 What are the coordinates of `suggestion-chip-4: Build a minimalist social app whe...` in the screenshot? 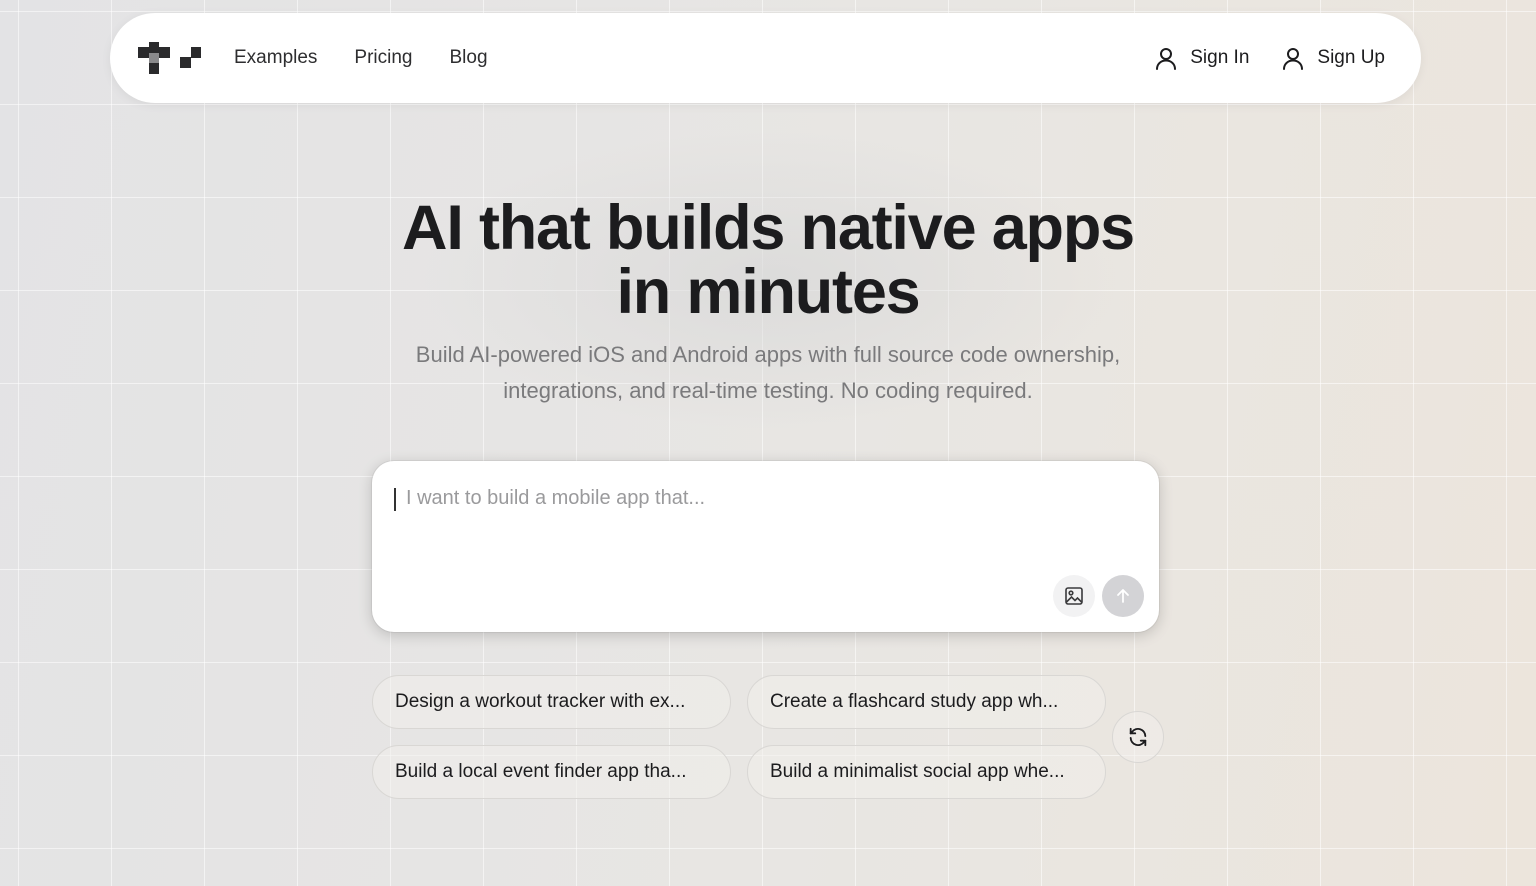 It's located at (926, 772).